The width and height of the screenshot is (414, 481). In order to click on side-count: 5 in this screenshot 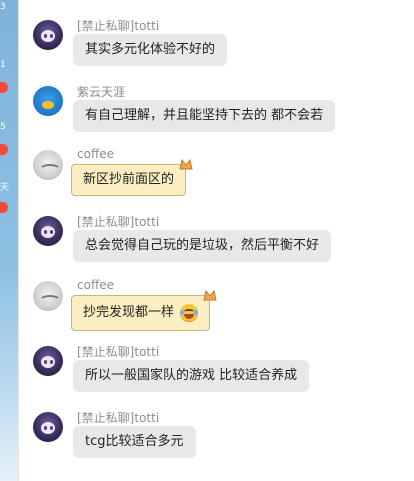, I will do `click(3, 127)`.